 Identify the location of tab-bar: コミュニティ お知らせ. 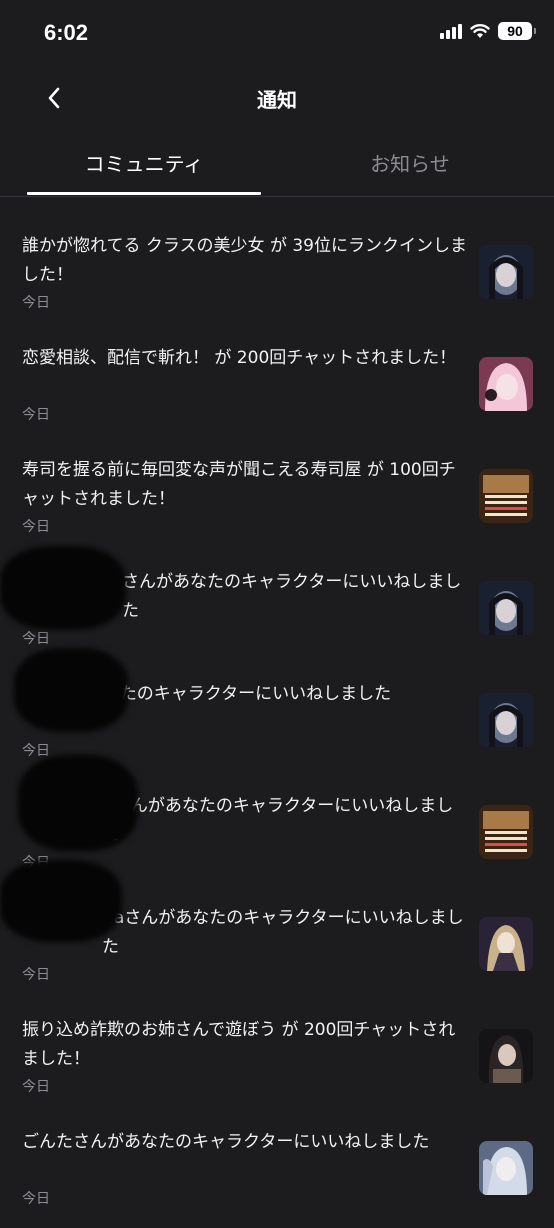
(277, 163).